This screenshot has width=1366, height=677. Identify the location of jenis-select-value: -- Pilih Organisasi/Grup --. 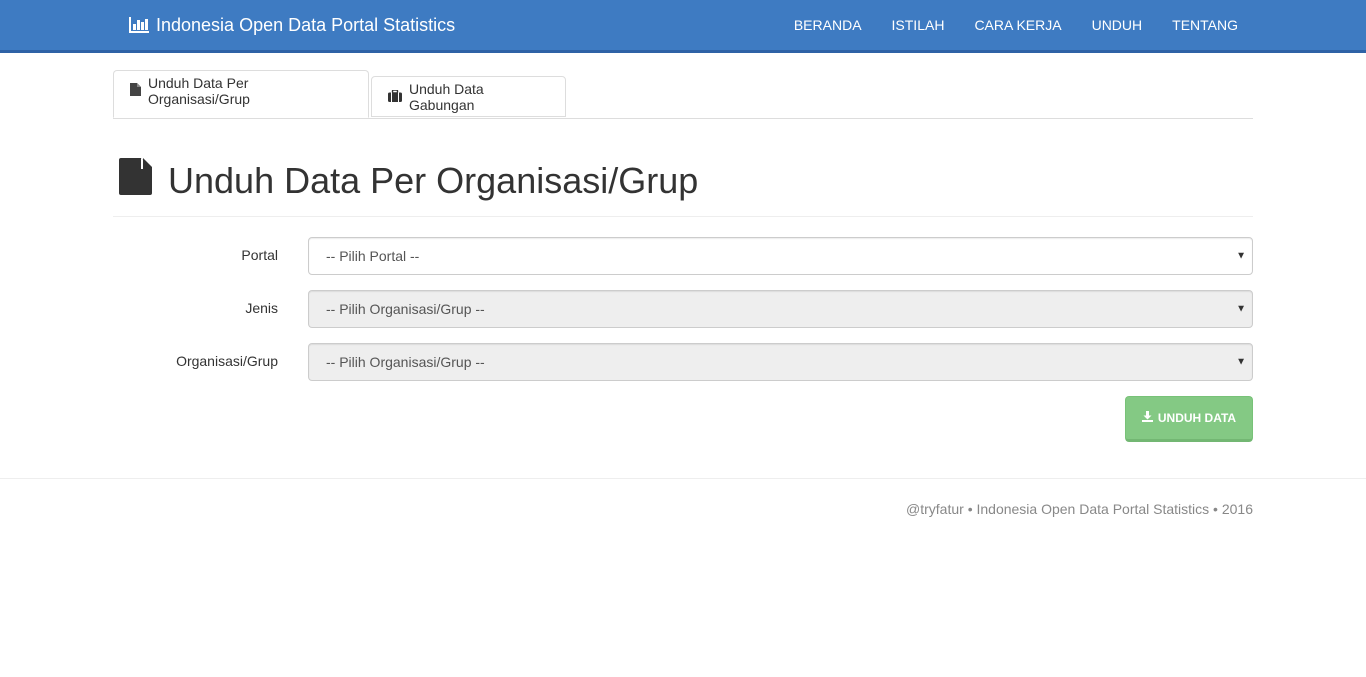
(405, 309).